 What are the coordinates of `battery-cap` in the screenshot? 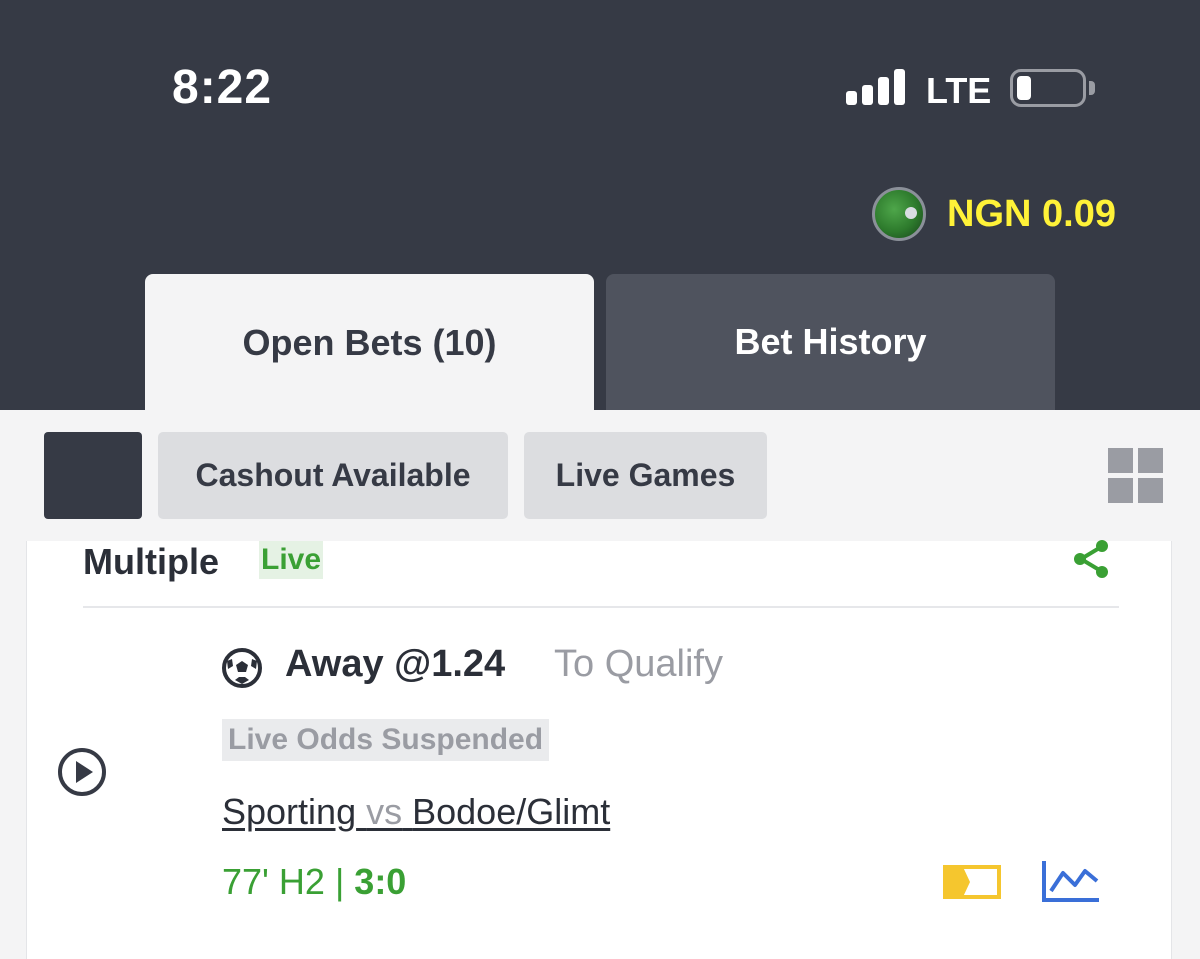 It's located at (1092, 88).